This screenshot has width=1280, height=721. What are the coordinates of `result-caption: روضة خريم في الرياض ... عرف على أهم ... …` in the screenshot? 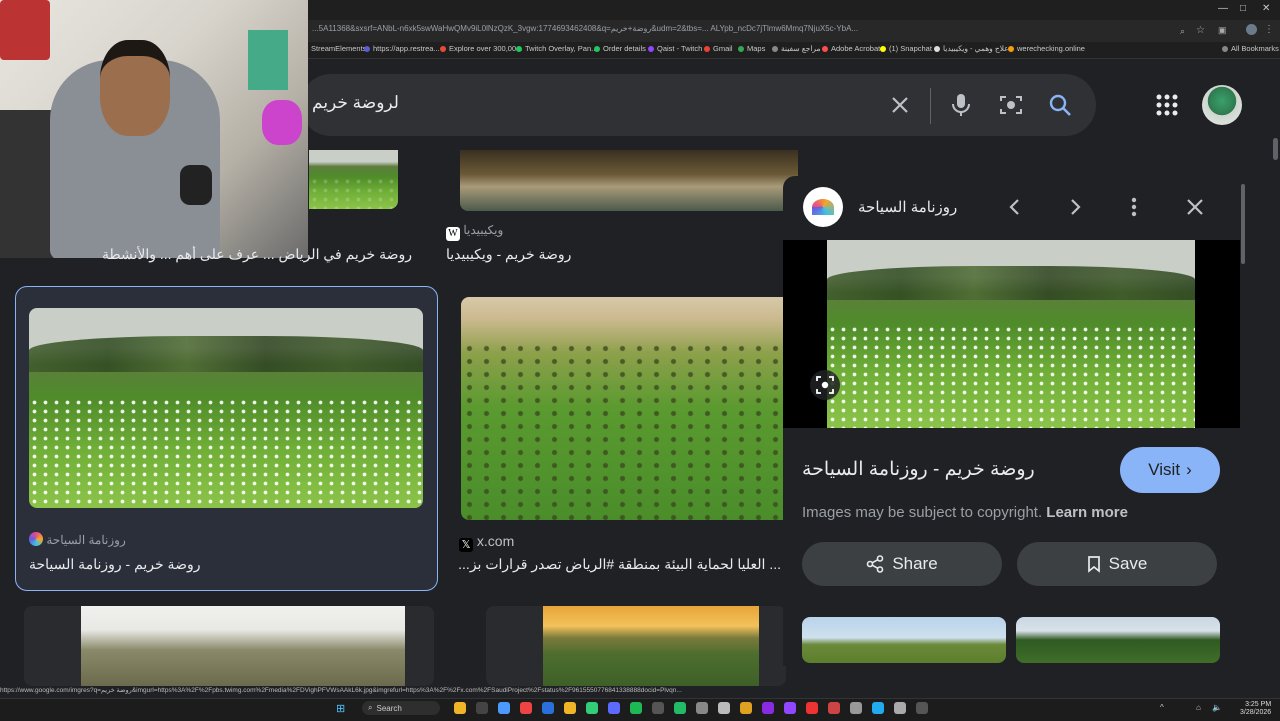 It's located at (221, 254).